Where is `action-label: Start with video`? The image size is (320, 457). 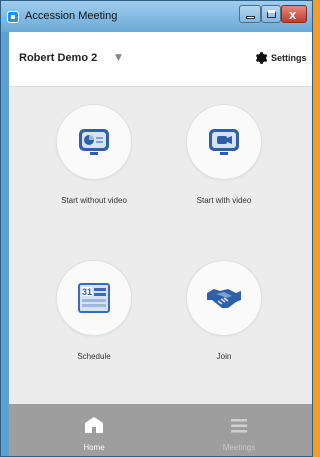 action-label: Start with video is located at coordinates (224, 200).